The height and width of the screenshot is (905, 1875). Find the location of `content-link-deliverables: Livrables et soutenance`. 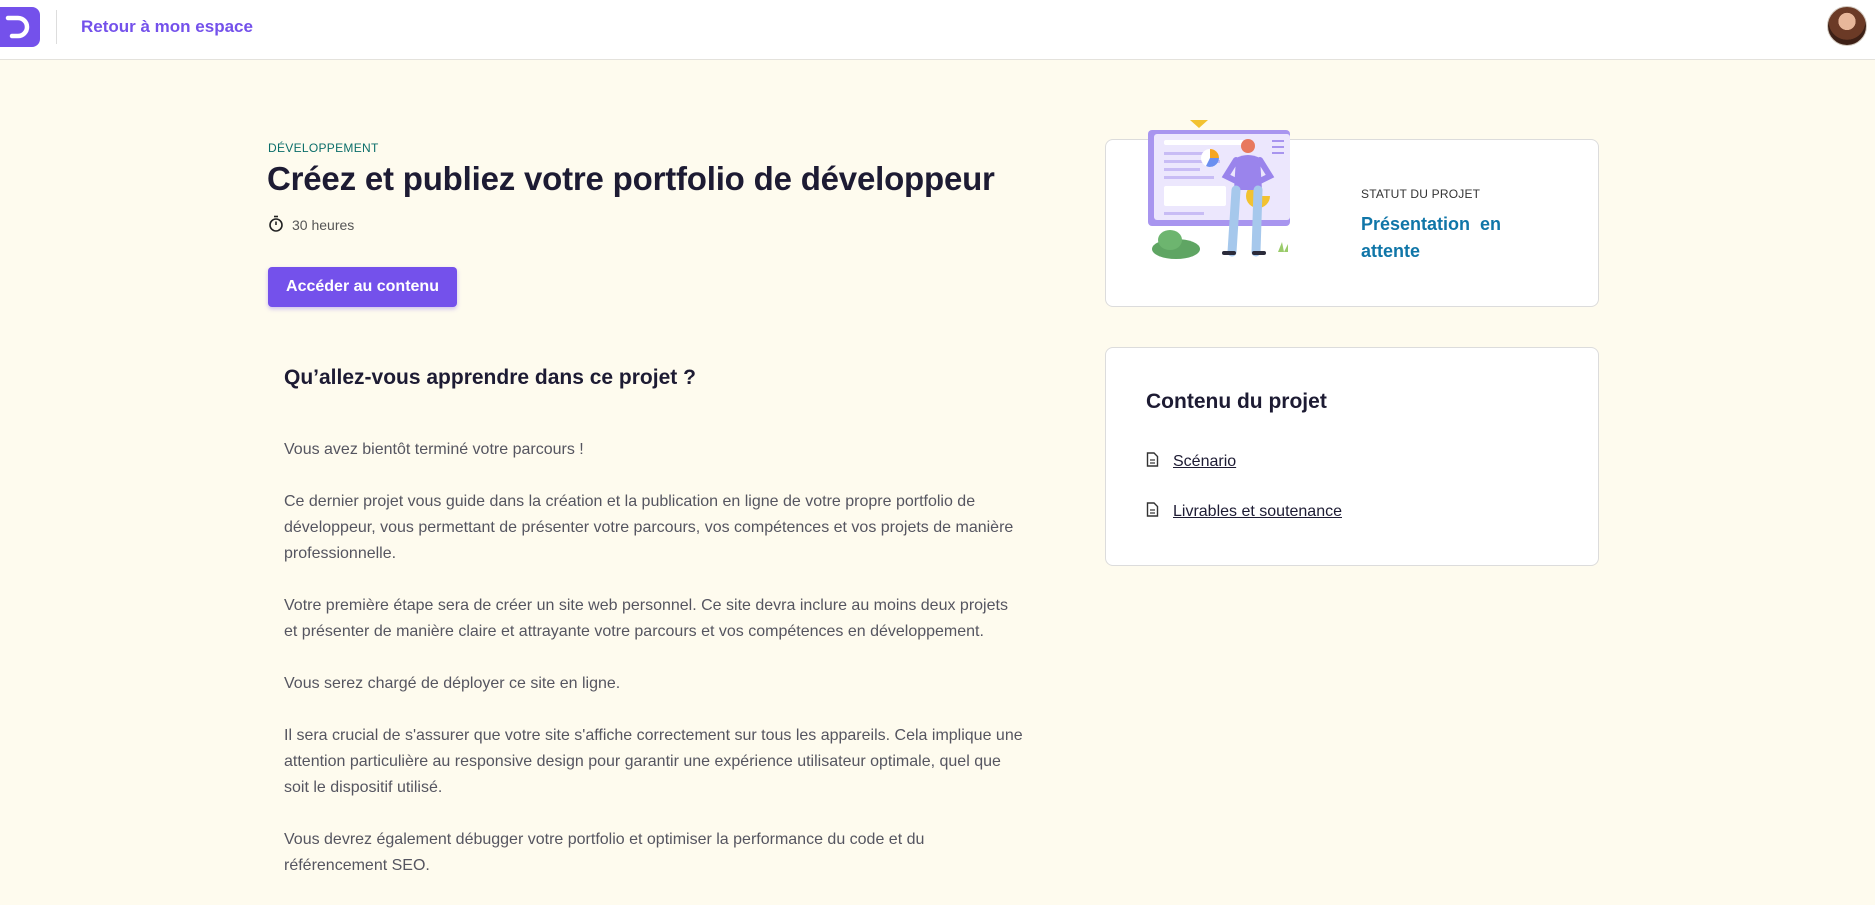

content-link-deliverables: Livrables et soutenance is located at coordinates (1257, 512).